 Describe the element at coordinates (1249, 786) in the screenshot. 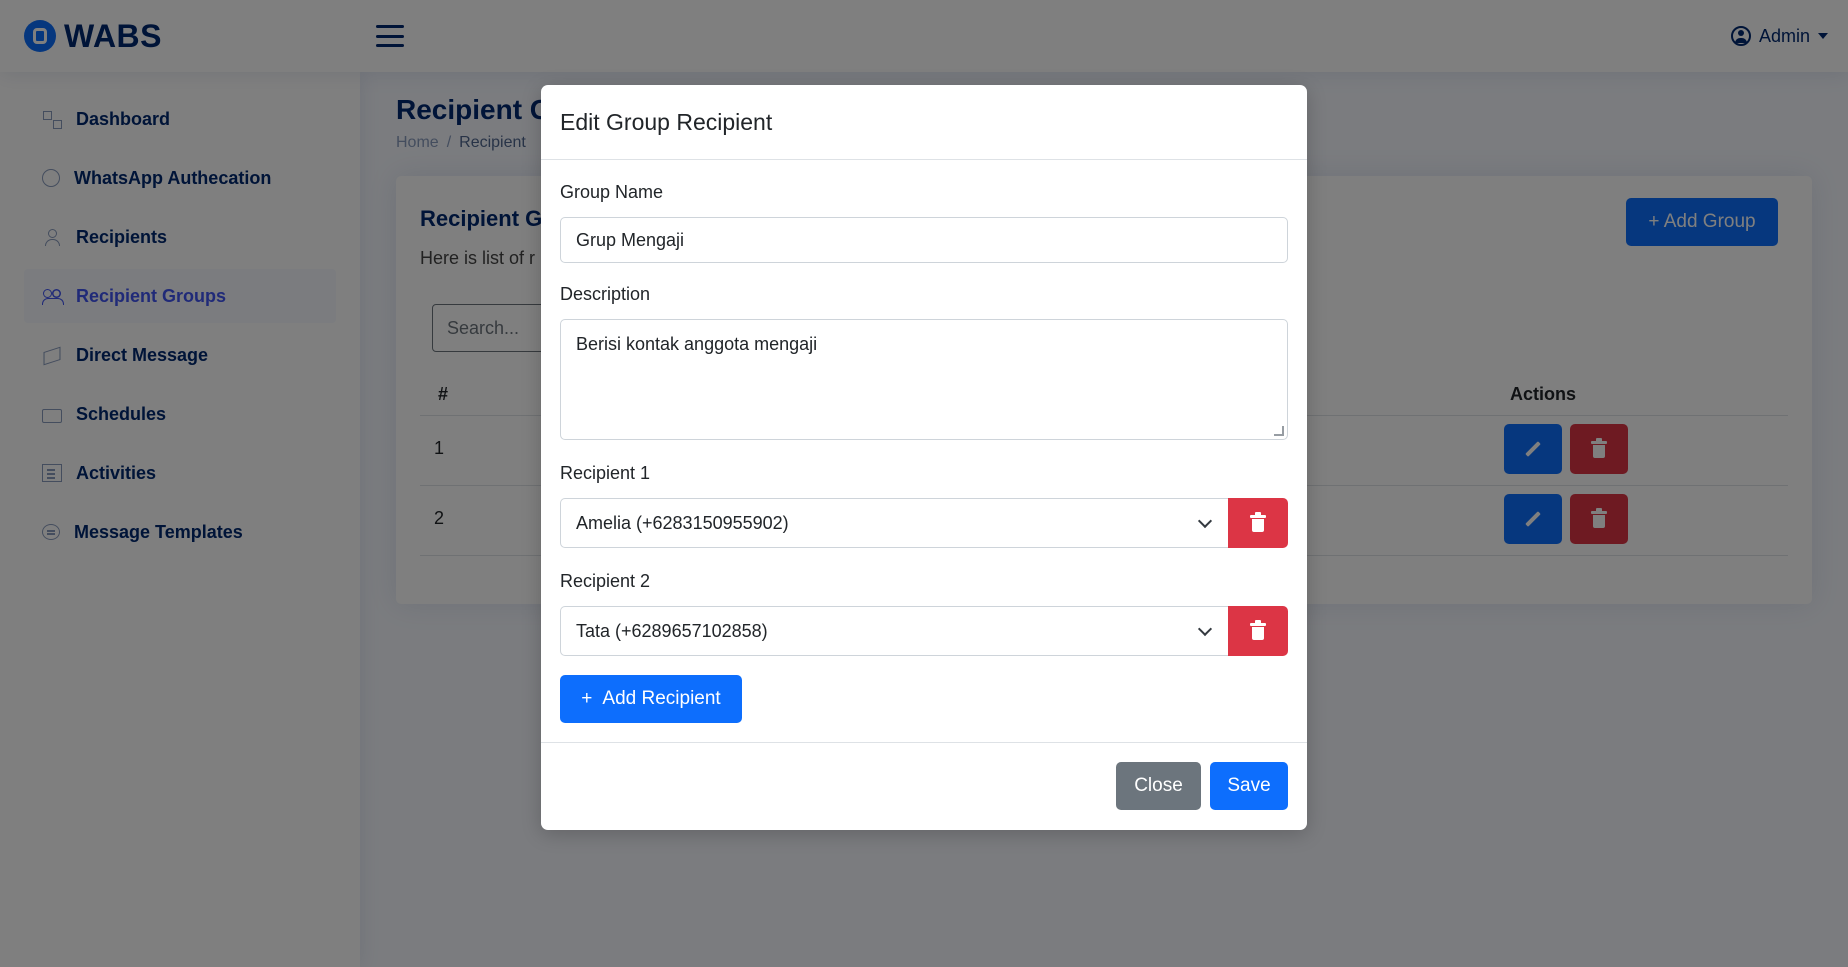

I see `save-button: Save` at that location.